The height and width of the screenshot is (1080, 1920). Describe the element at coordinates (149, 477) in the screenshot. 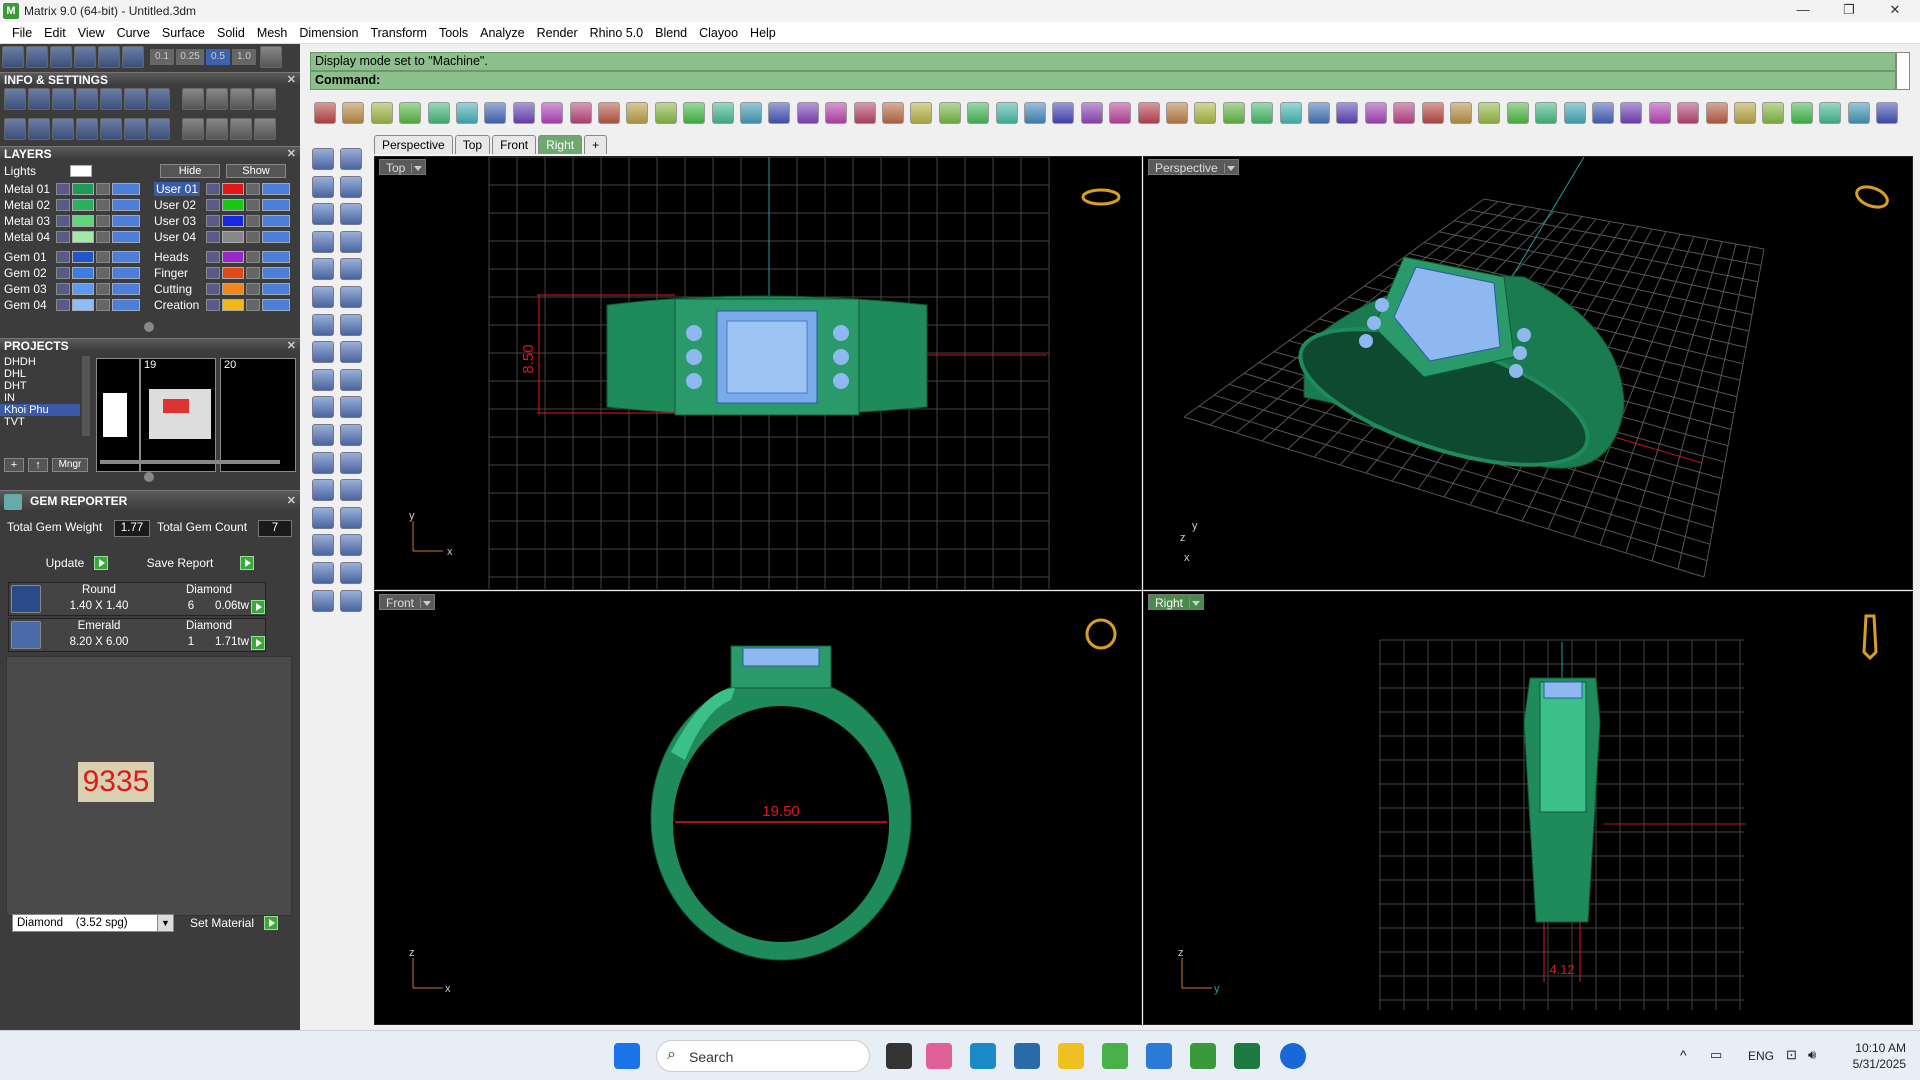

I see `projects-collapse-icon` at that location.